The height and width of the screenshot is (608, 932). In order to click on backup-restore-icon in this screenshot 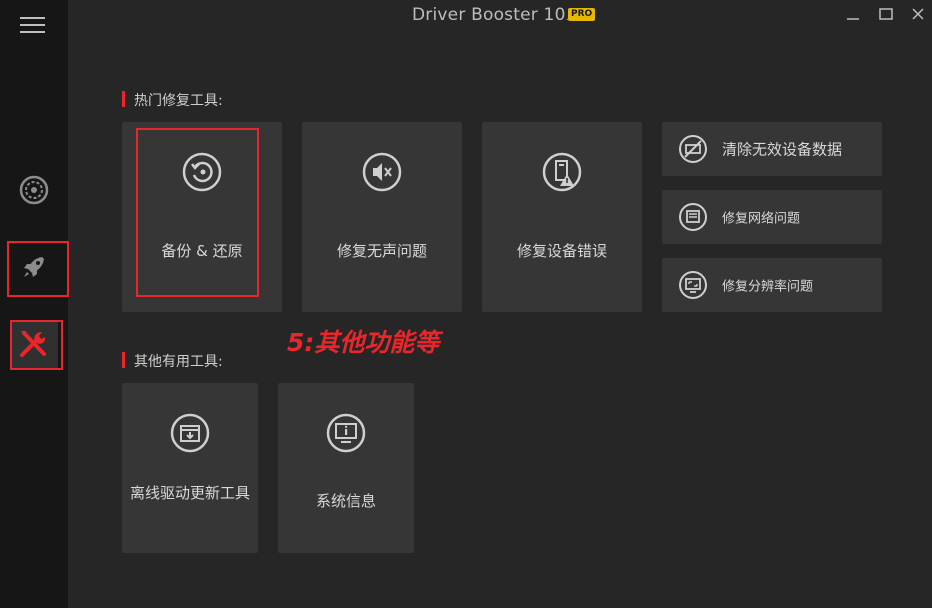, I will do `click(202, 172)`.